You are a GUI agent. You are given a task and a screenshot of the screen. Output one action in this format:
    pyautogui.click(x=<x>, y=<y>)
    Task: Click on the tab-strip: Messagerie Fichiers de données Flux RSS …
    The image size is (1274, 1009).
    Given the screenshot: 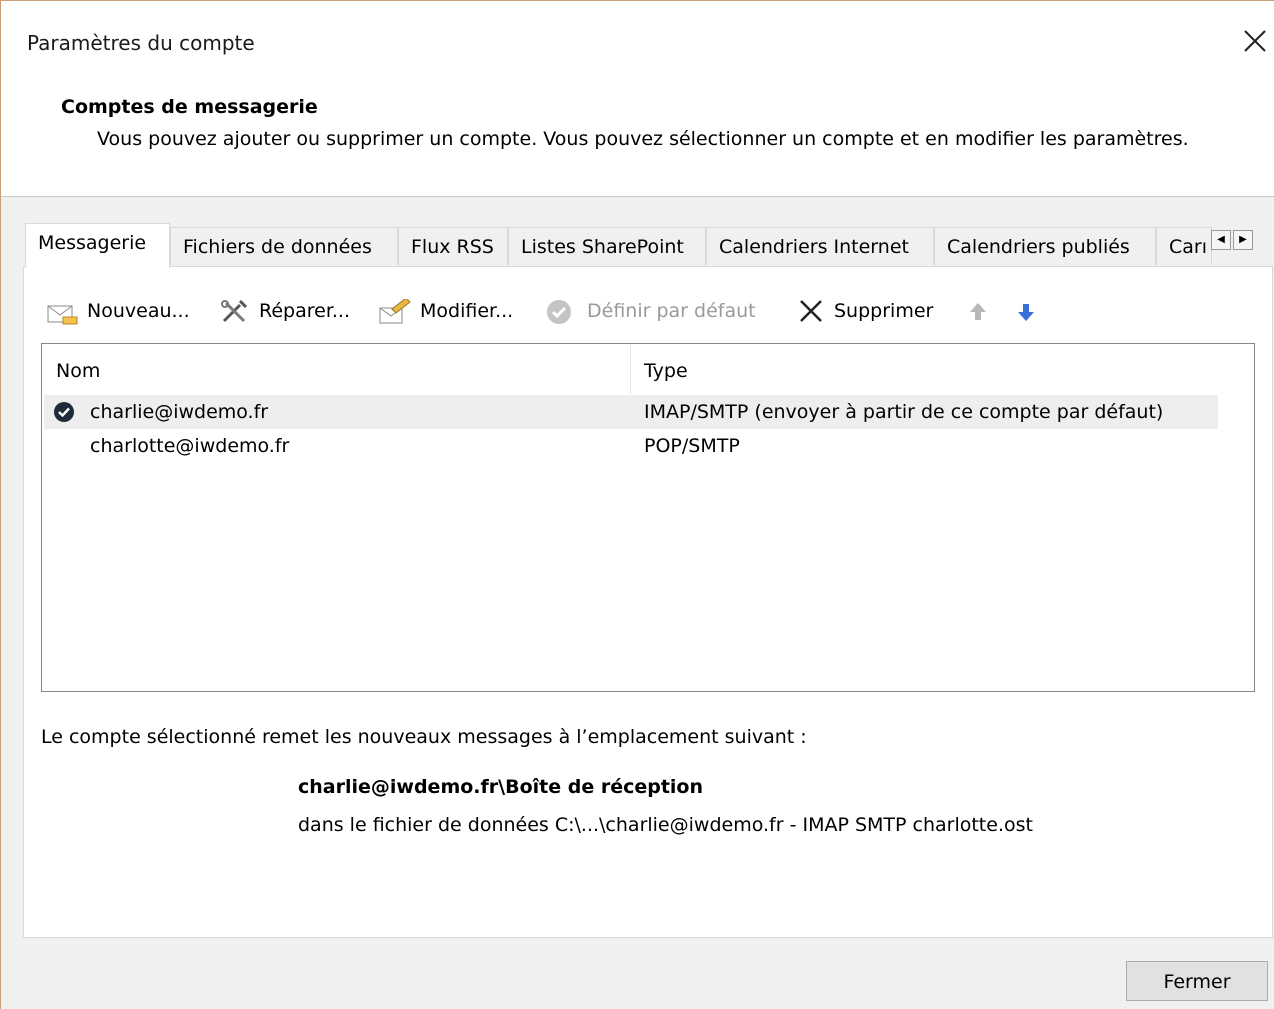 What is the action you would take?
    pyautogui.click(x=649, y=245)
    